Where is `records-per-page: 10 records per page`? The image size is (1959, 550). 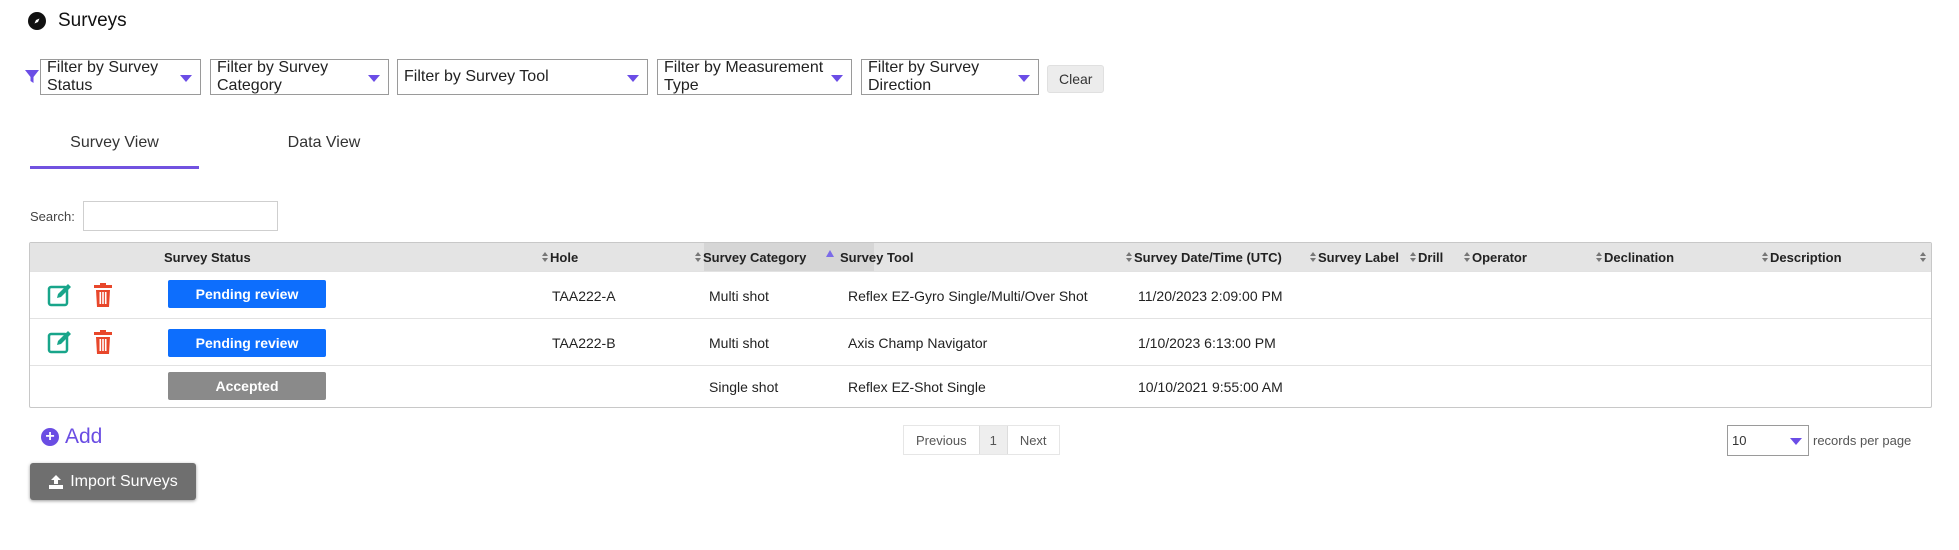 records-per-page: 10 records per page is located at coordinates (1819, 440).